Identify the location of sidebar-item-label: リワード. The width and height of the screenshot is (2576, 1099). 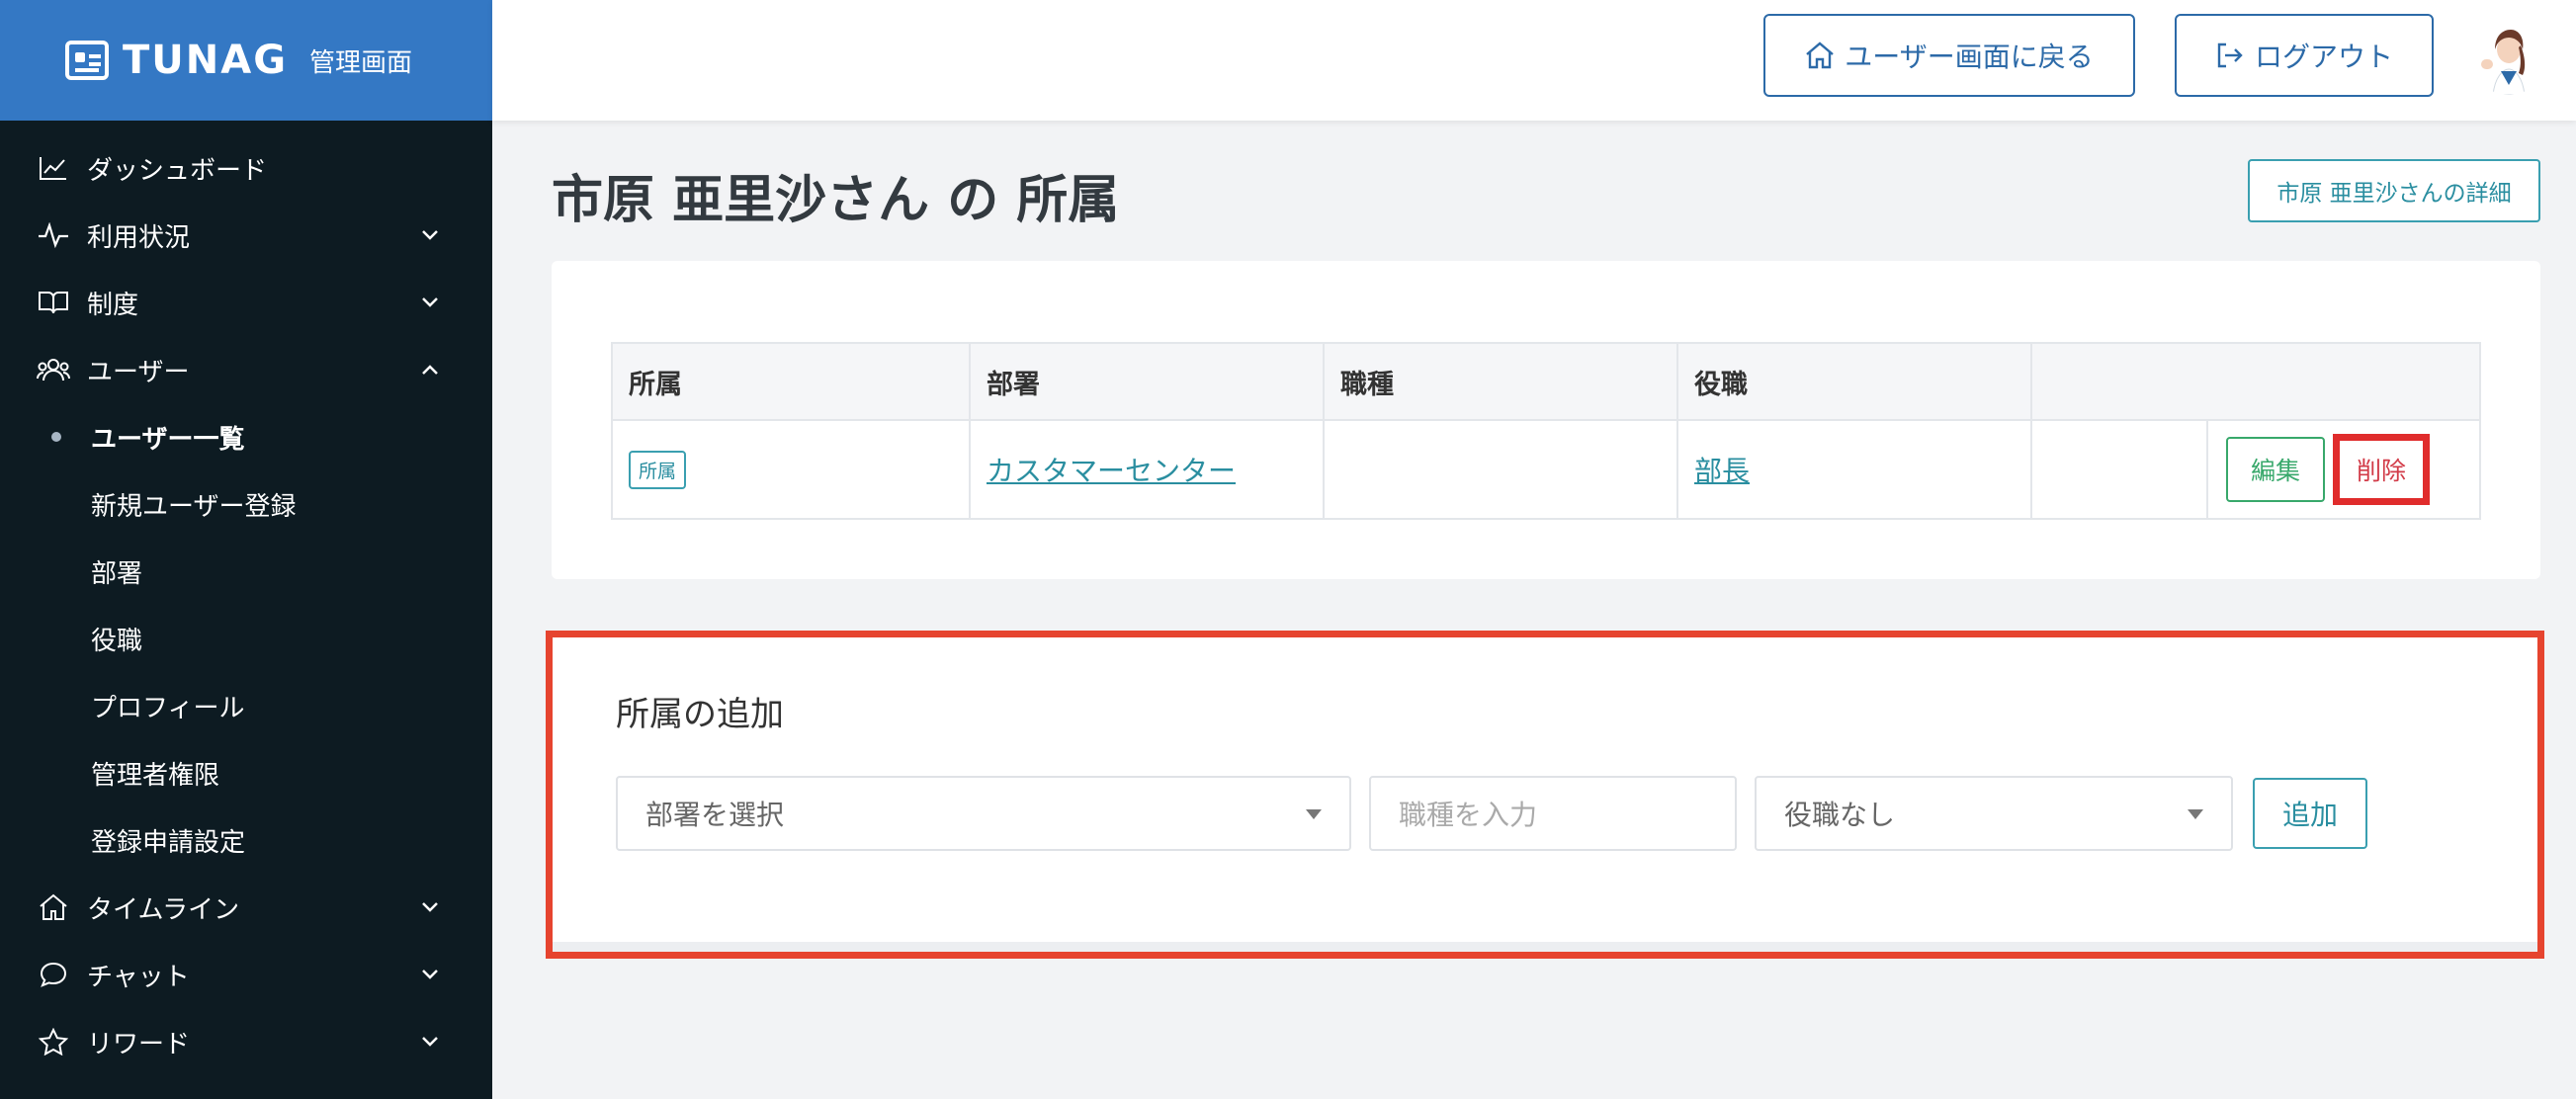
(139, 1044).